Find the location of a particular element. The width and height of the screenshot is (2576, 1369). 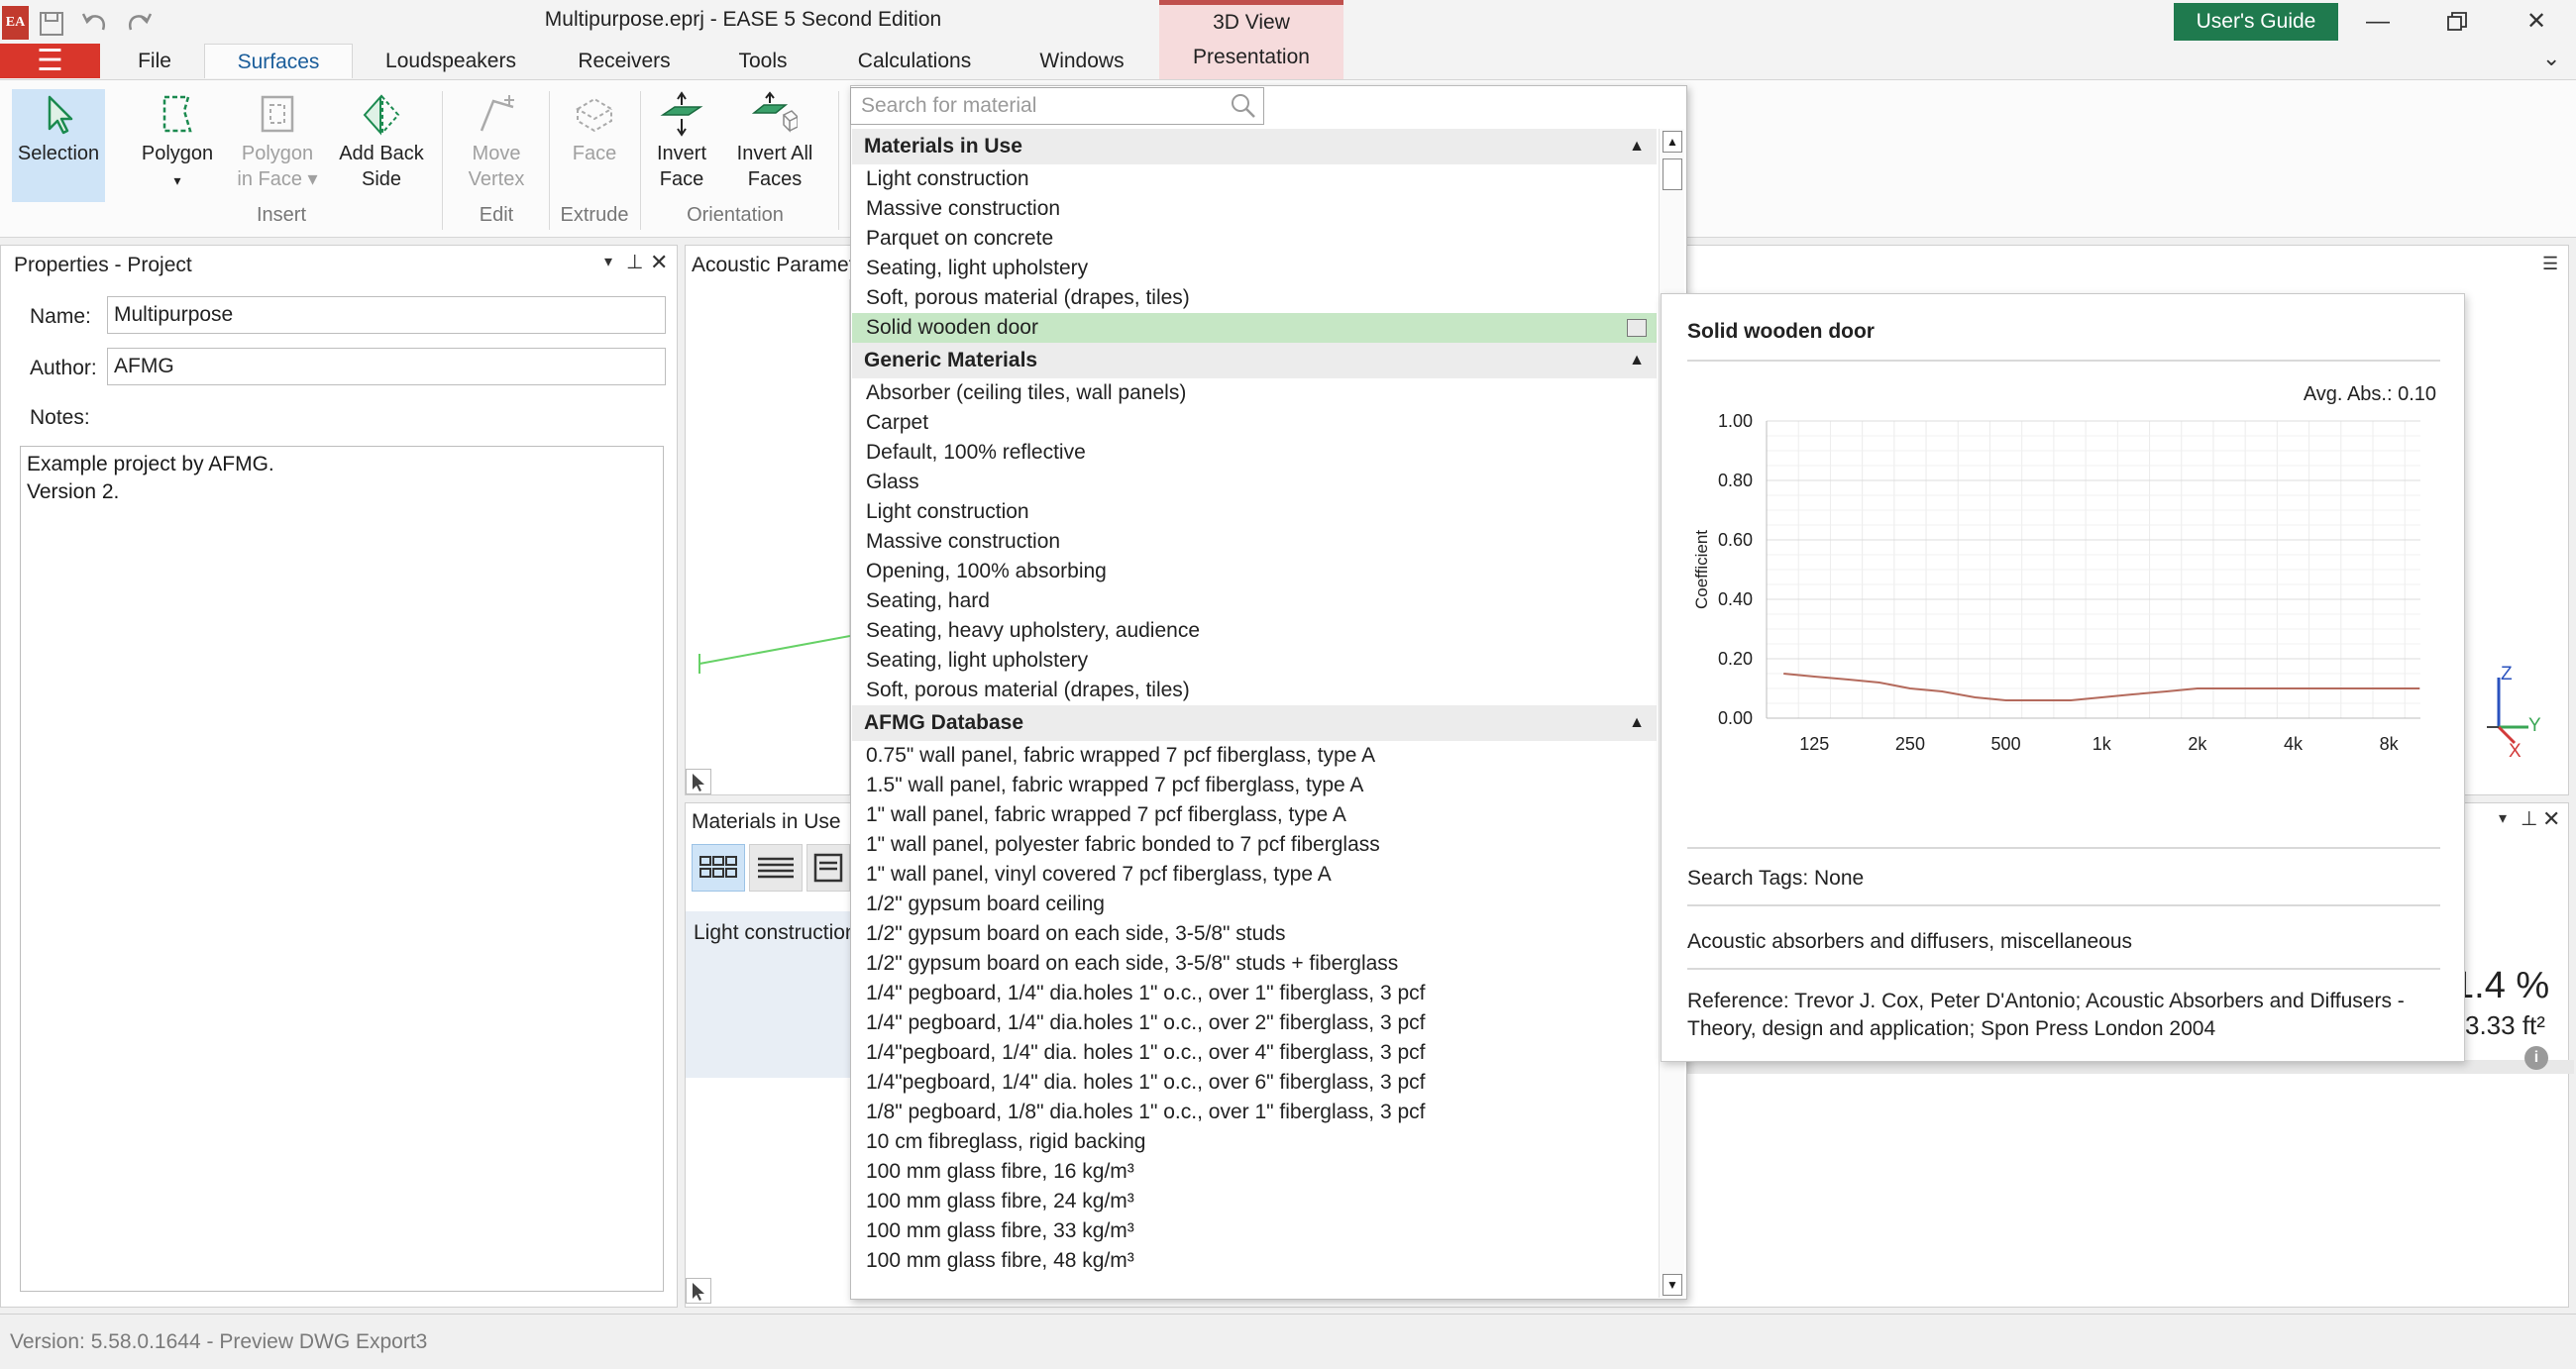

list-view-button is located at coordinates (776, 868).